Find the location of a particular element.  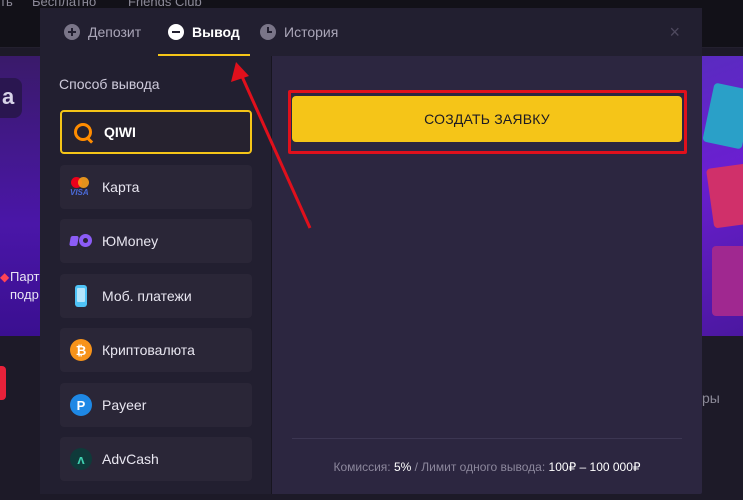

method-label: Моб. платежи is located at coordinates (147, 296).